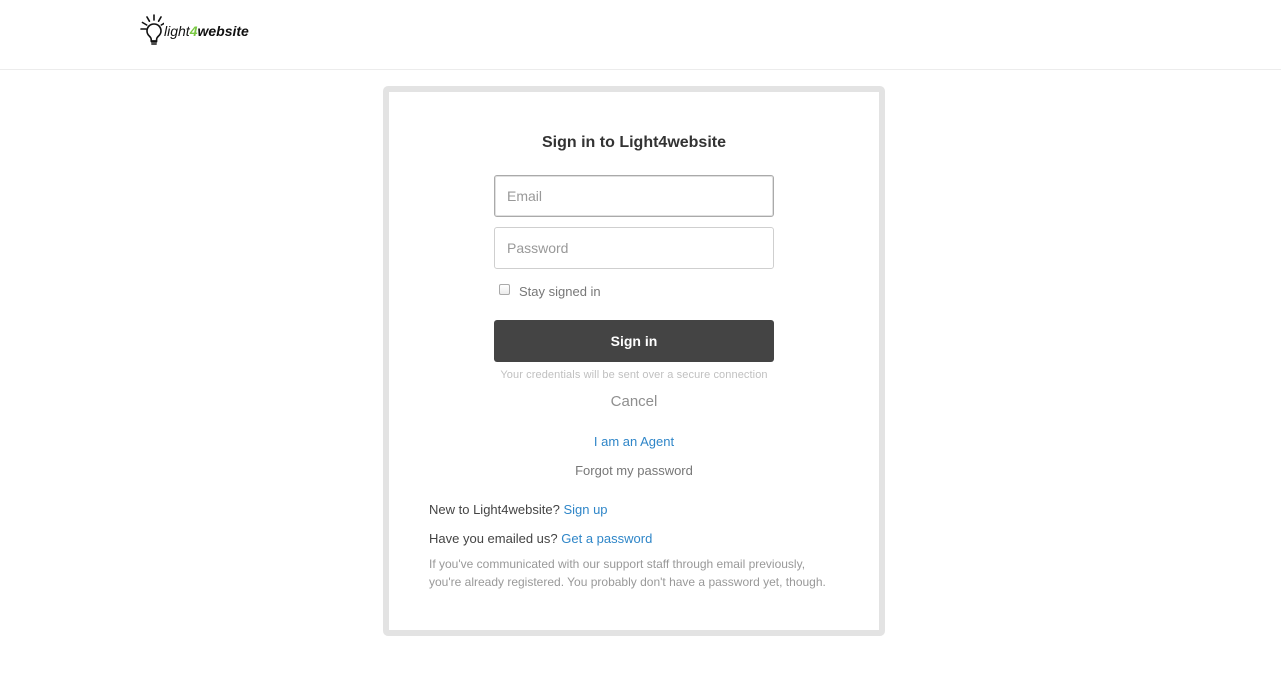 The width and height of the screenshot is (1281, 681). Describe the element at coordinates (634, 341) in the screenshot. I see `sign-in-button: Sign in` at that location.